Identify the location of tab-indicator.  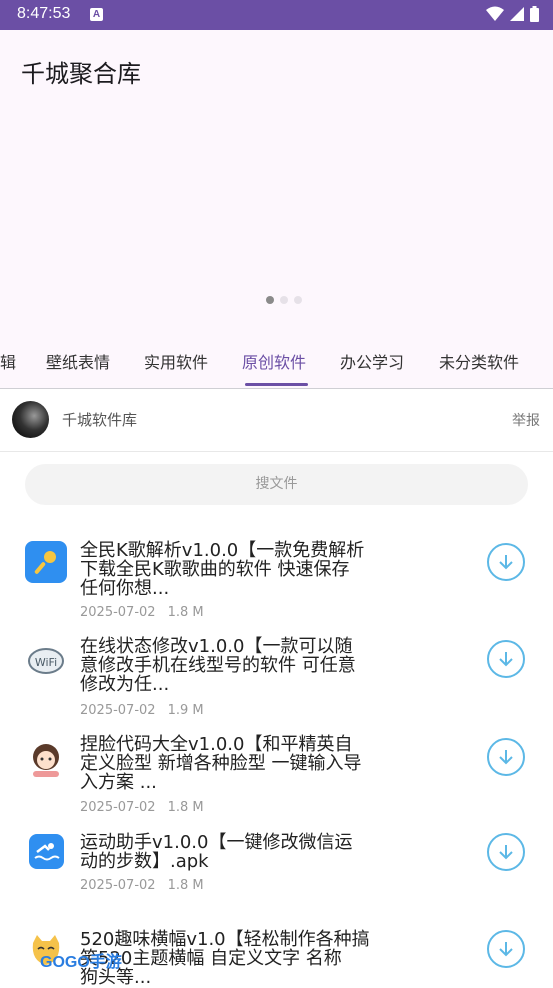
(276, 384).